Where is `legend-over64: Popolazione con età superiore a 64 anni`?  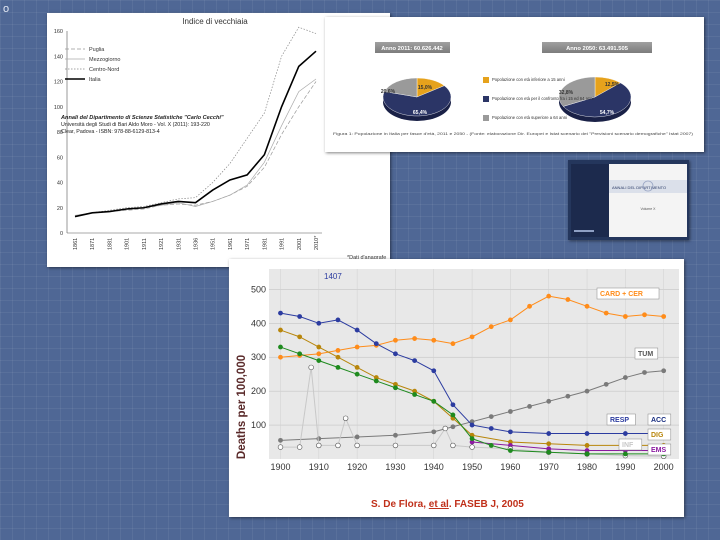
legend-over64: Popolazione con età superiore a 64 anni is located at coordinates (529, 117).